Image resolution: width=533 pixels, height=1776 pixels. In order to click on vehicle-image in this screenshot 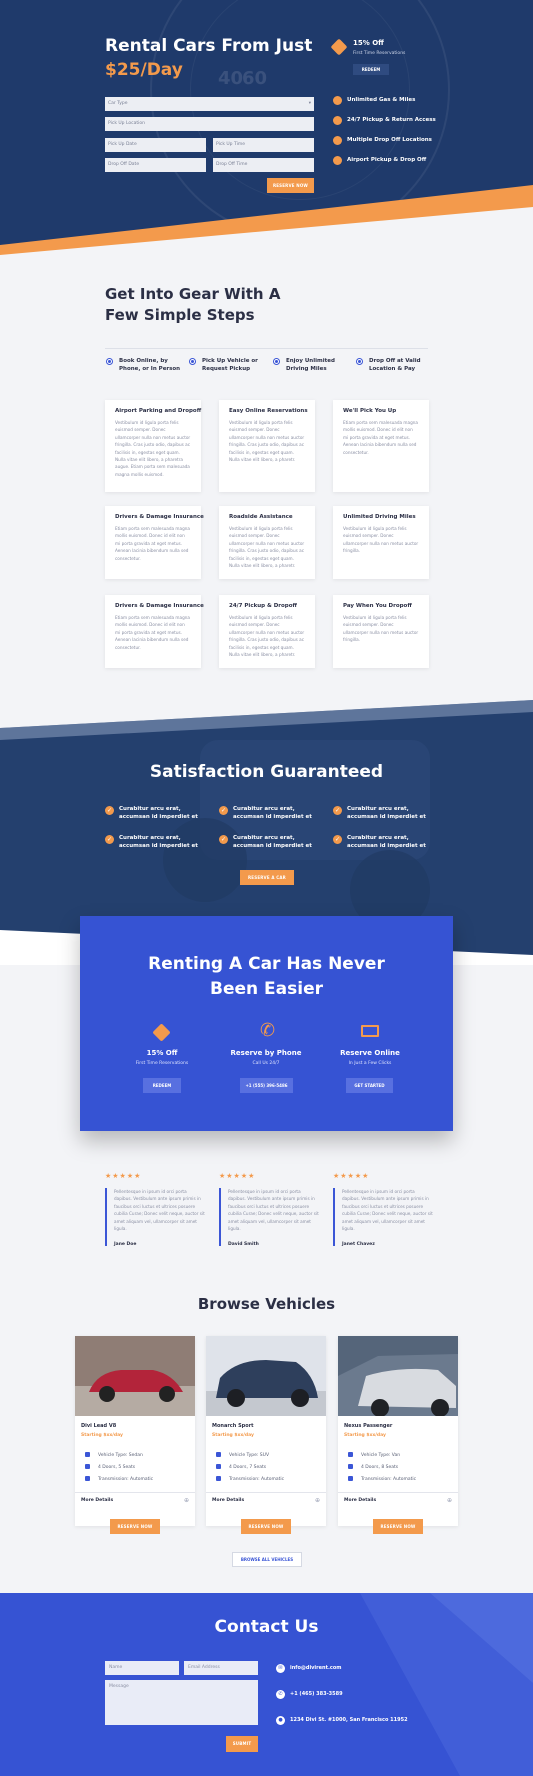, I will do `click(266, 1376)`.